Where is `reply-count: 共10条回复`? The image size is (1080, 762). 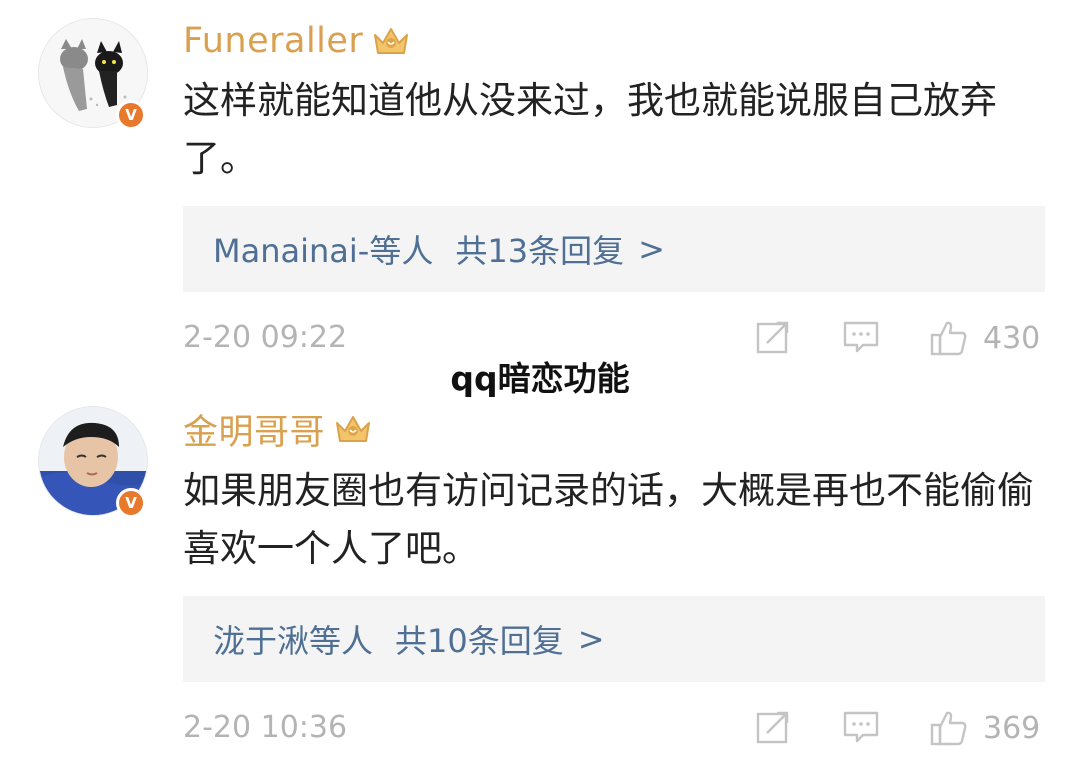 reply-count: 共10条回复 is located at coordinates (479, 641).